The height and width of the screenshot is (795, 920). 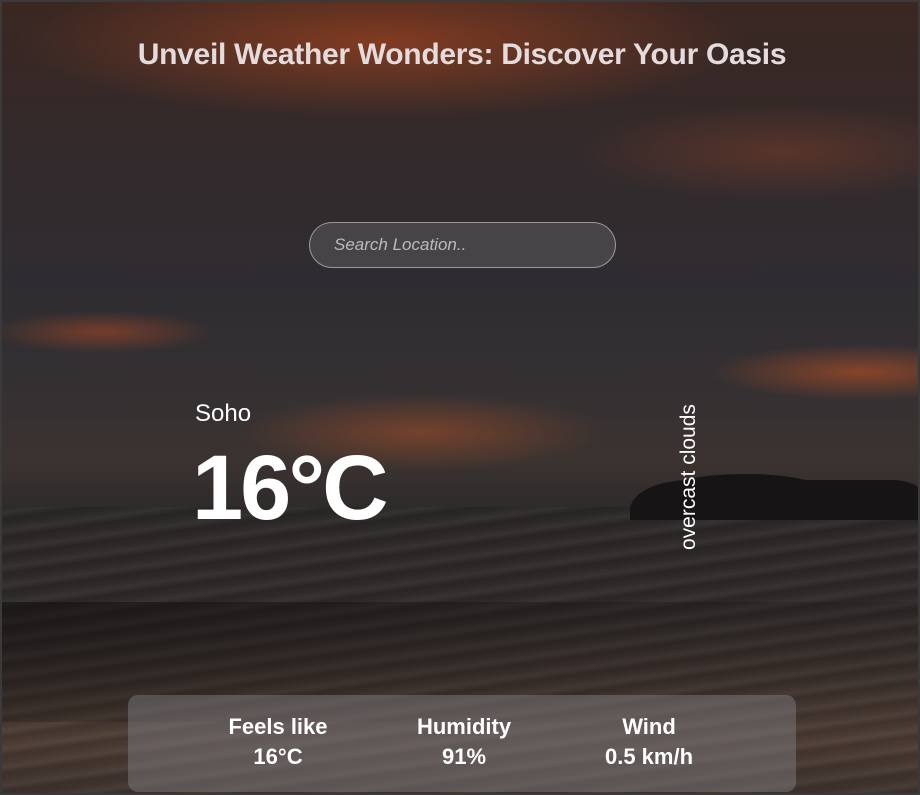 I want to click on feels-like-label: Feels like, so click(x=278, y=726).